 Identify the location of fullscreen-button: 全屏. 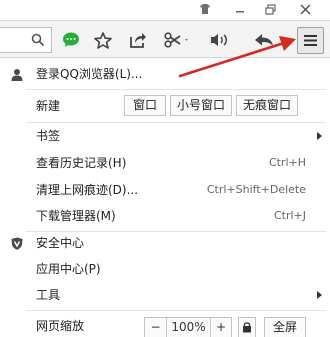
(285, 327).